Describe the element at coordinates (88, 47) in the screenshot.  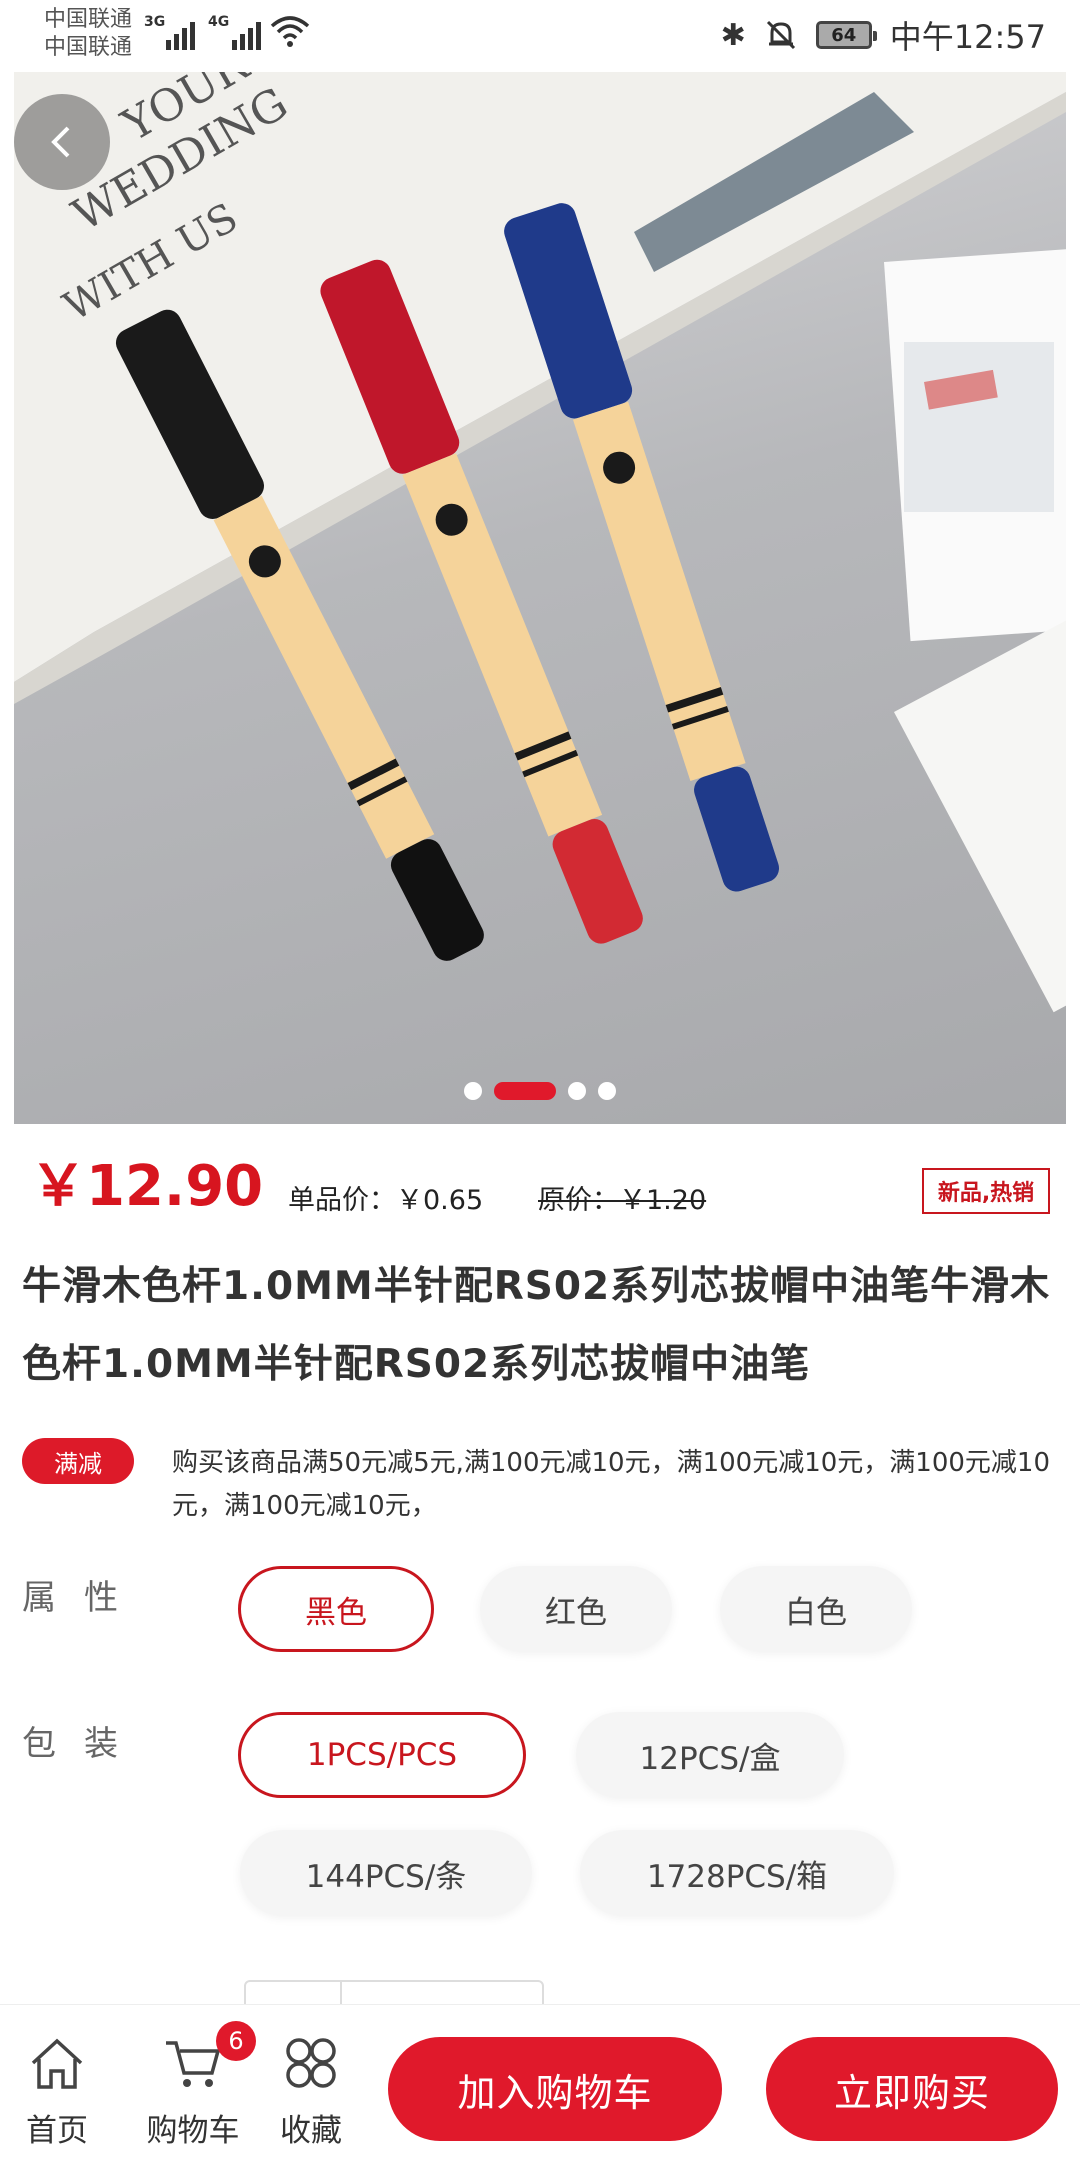
I see `carrier-2: 中国联通` at that location.